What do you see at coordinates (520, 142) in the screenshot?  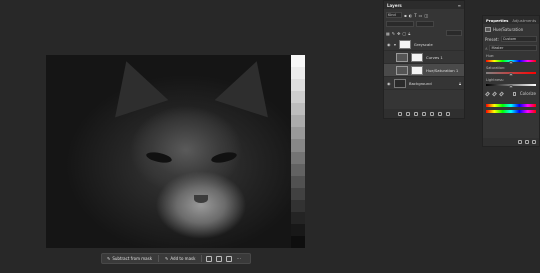 I see `clip-to-layer-icon` at bounding box center [520, 142].